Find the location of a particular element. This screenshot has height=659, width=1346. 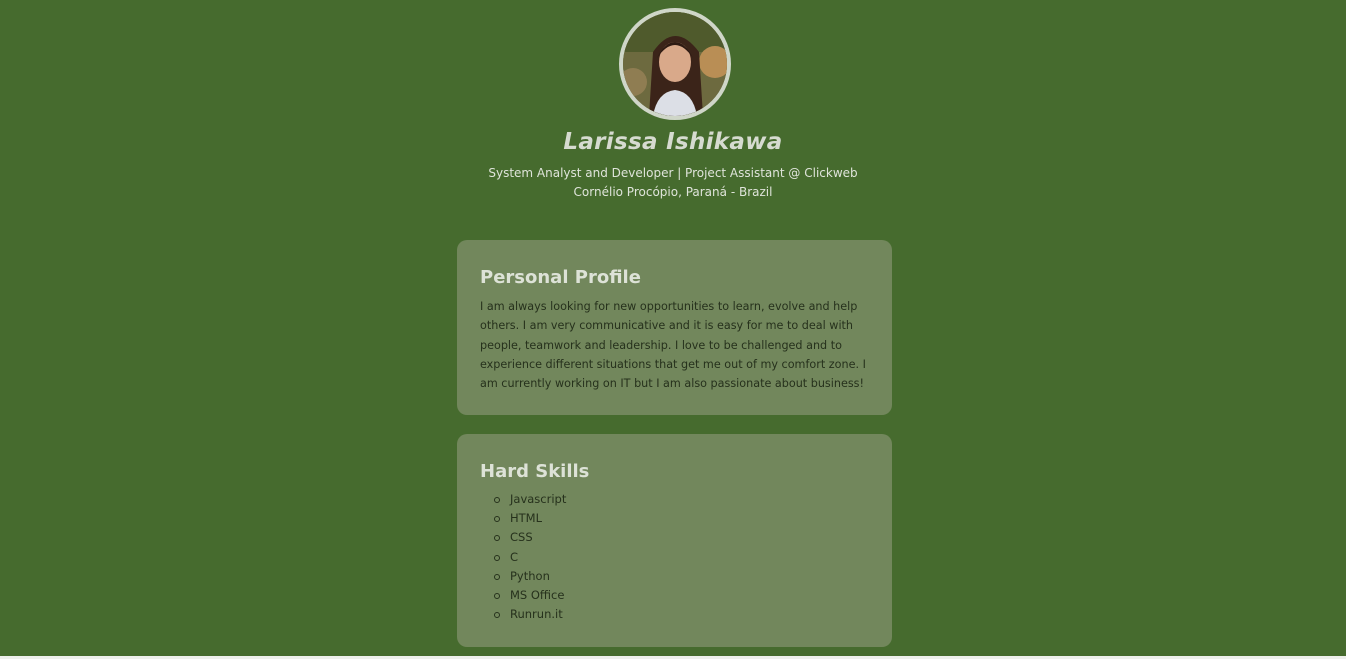

skill-label: HTML is located at coordinates (526, 518).